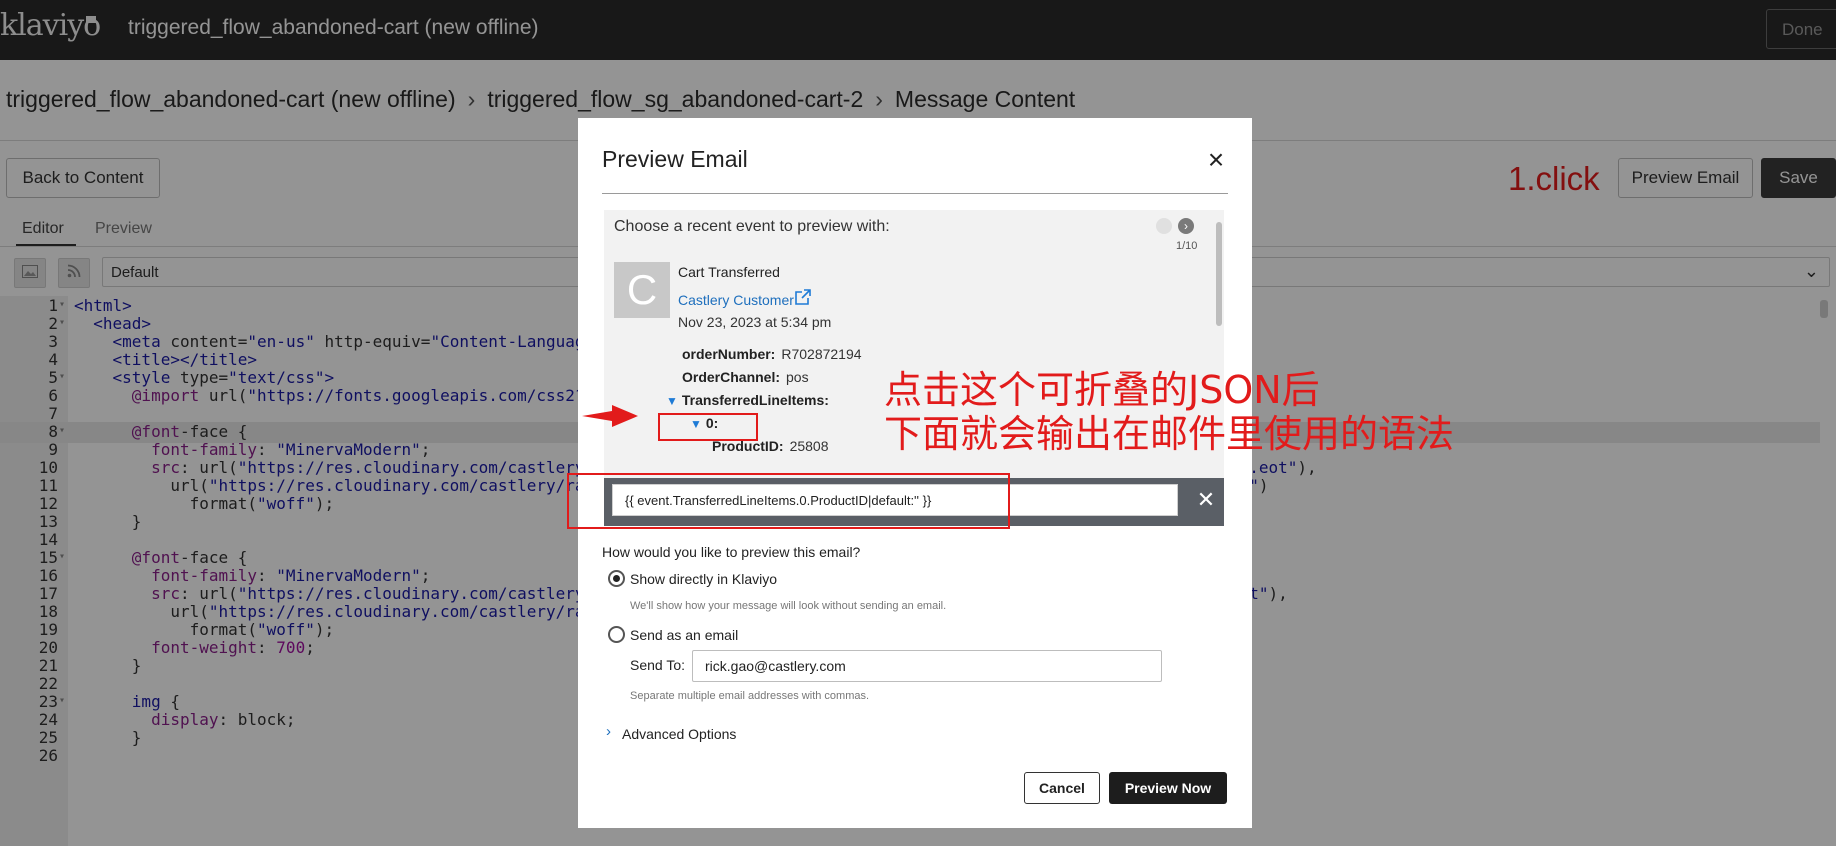 Image resolution: width=1836 pixels, height=846 pixels. What do you see at coordinates (809, 446) in the screenshot?
I see `json-value: 25808` at bounding box center [809, 446].